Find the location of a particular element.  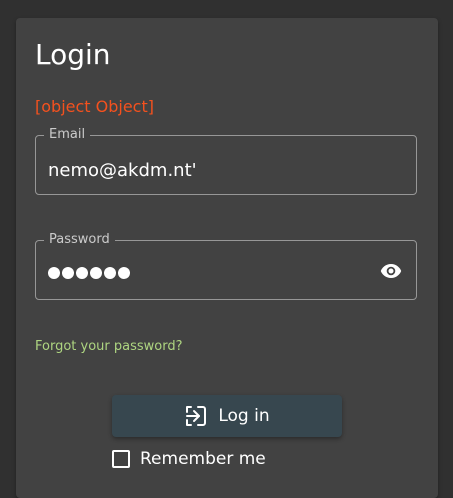

email-field-value: nemo@akdm.nt' is located at coordinates (122, 171).